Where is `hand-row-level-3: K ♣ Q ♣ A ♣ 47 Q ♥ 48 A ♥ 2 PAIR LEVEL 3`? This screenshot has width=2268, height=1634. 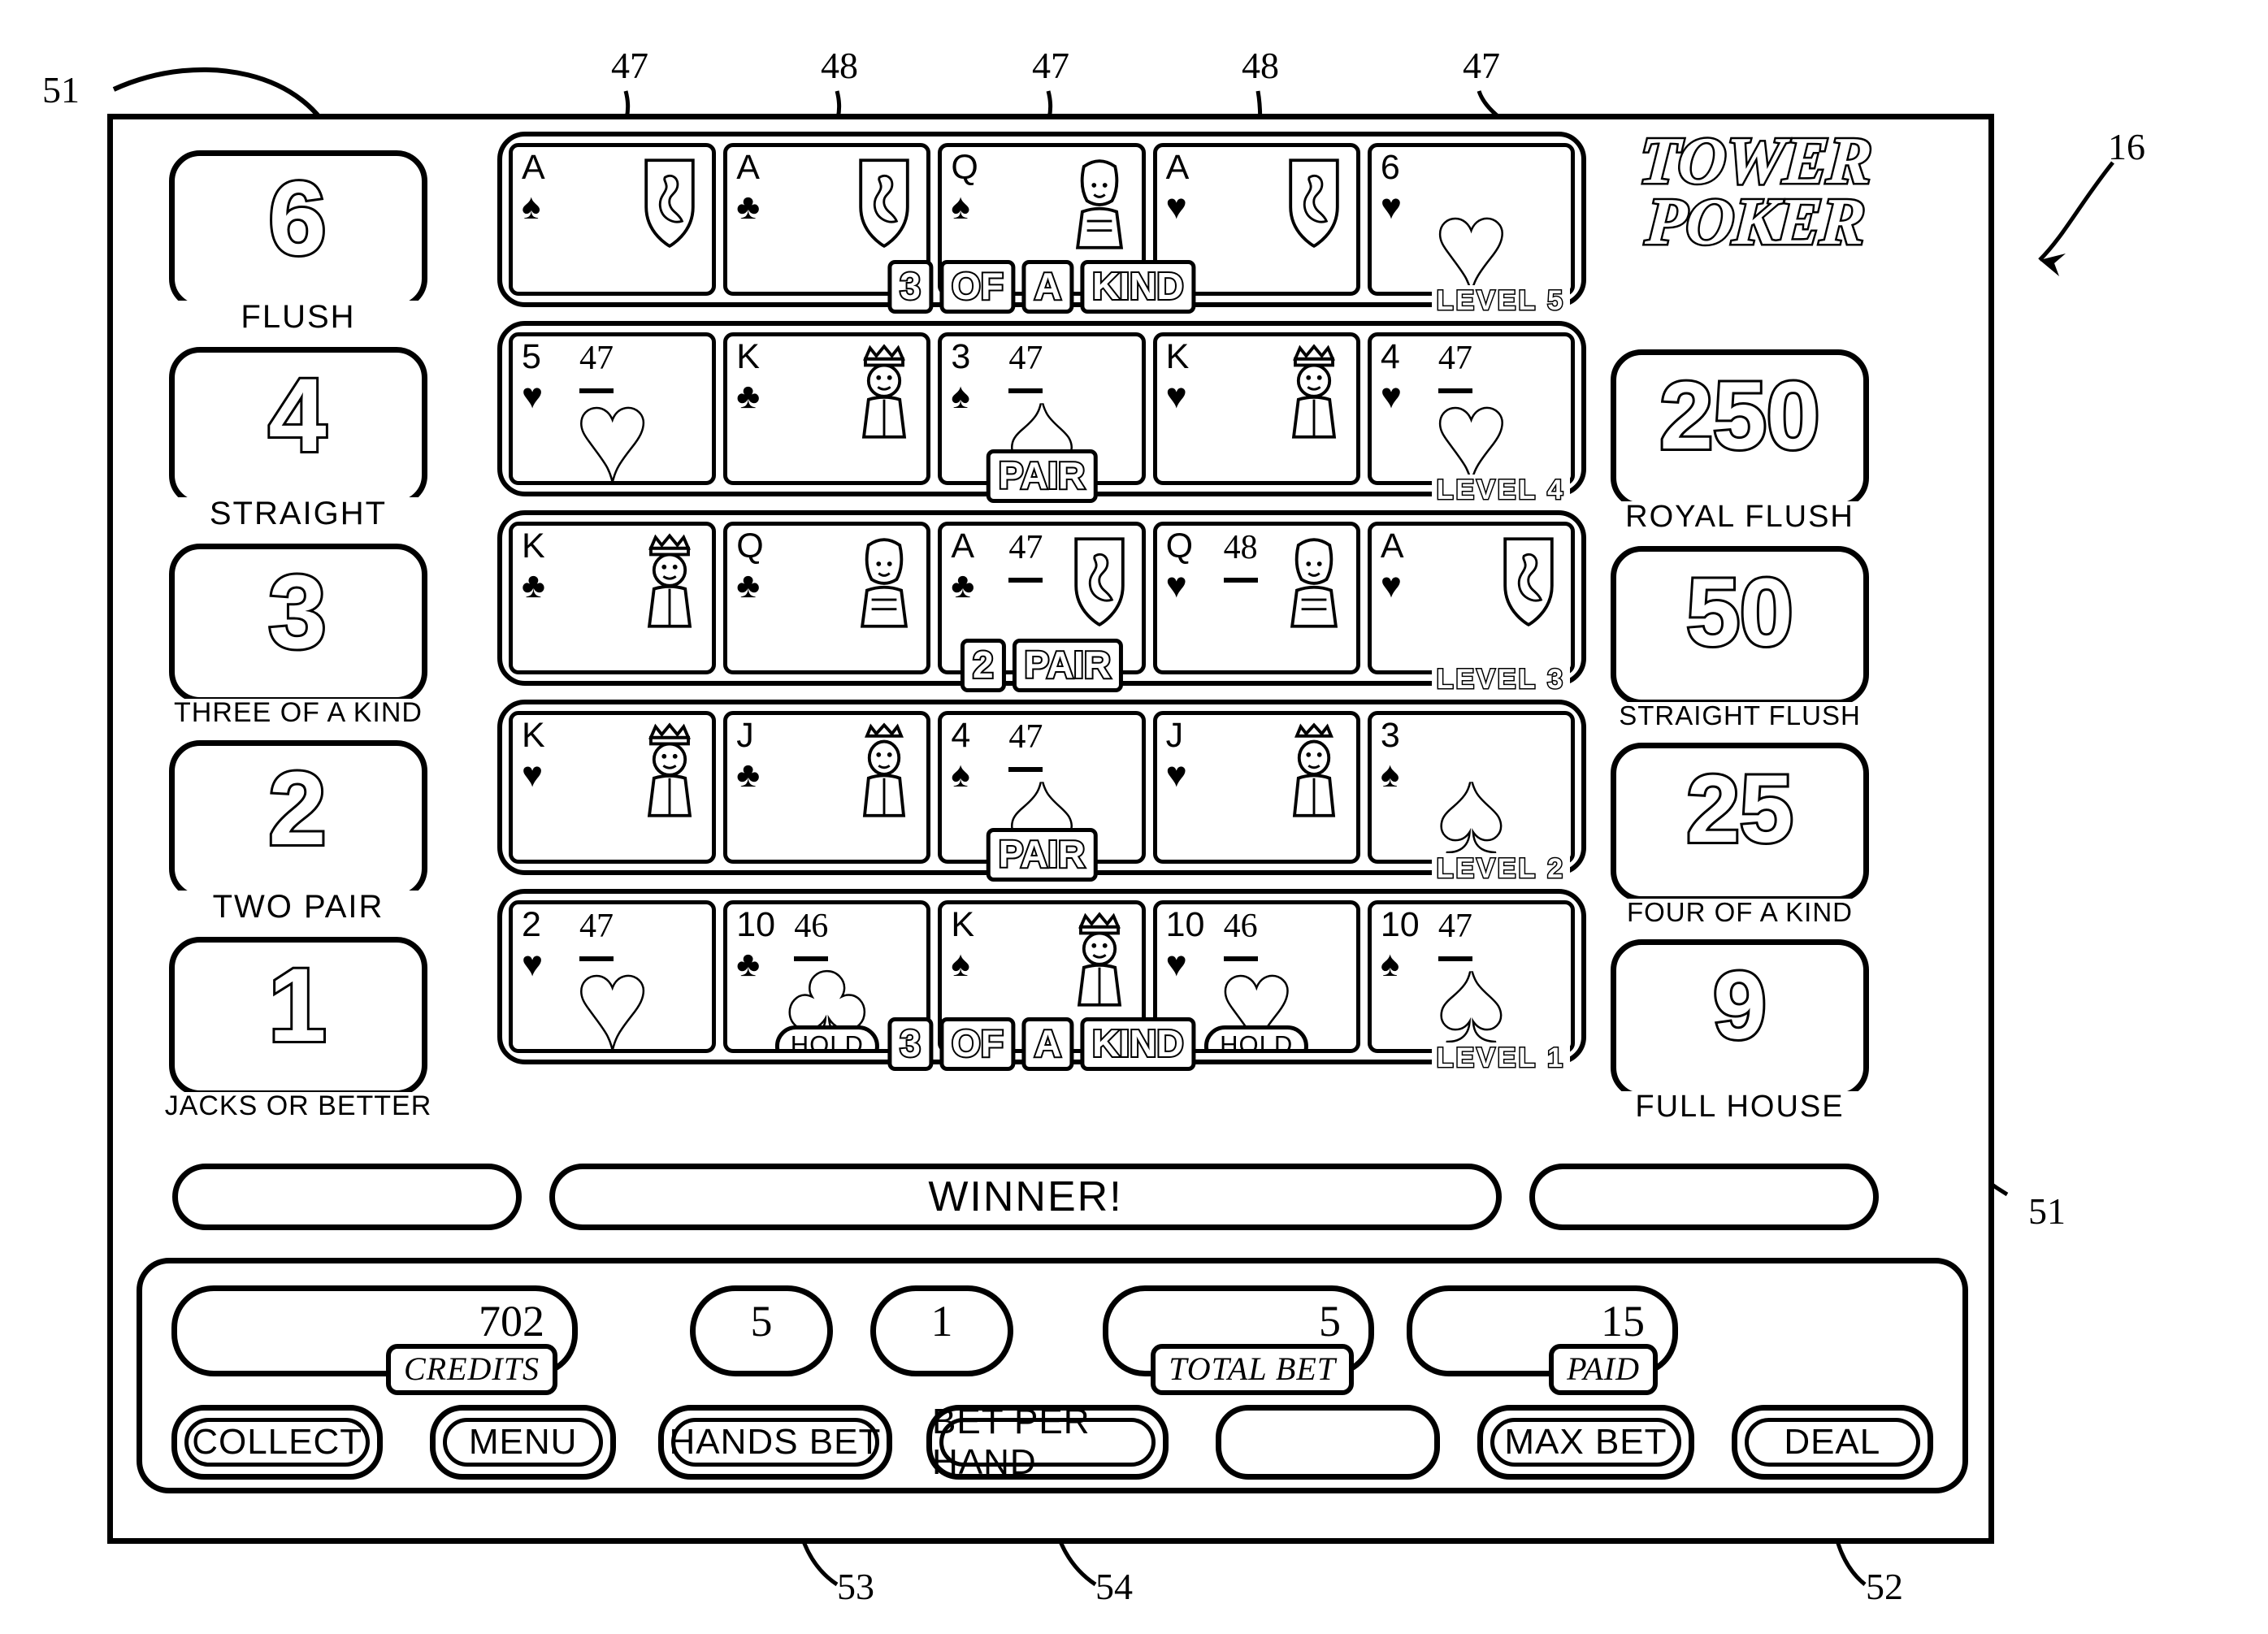
hand-row-level-3: K ♣ Q ♣ A ♣ 47 Q ♥ 48 A ♥ 2 PAIR LEVEL 3 is located at coordinates (1041, 603).